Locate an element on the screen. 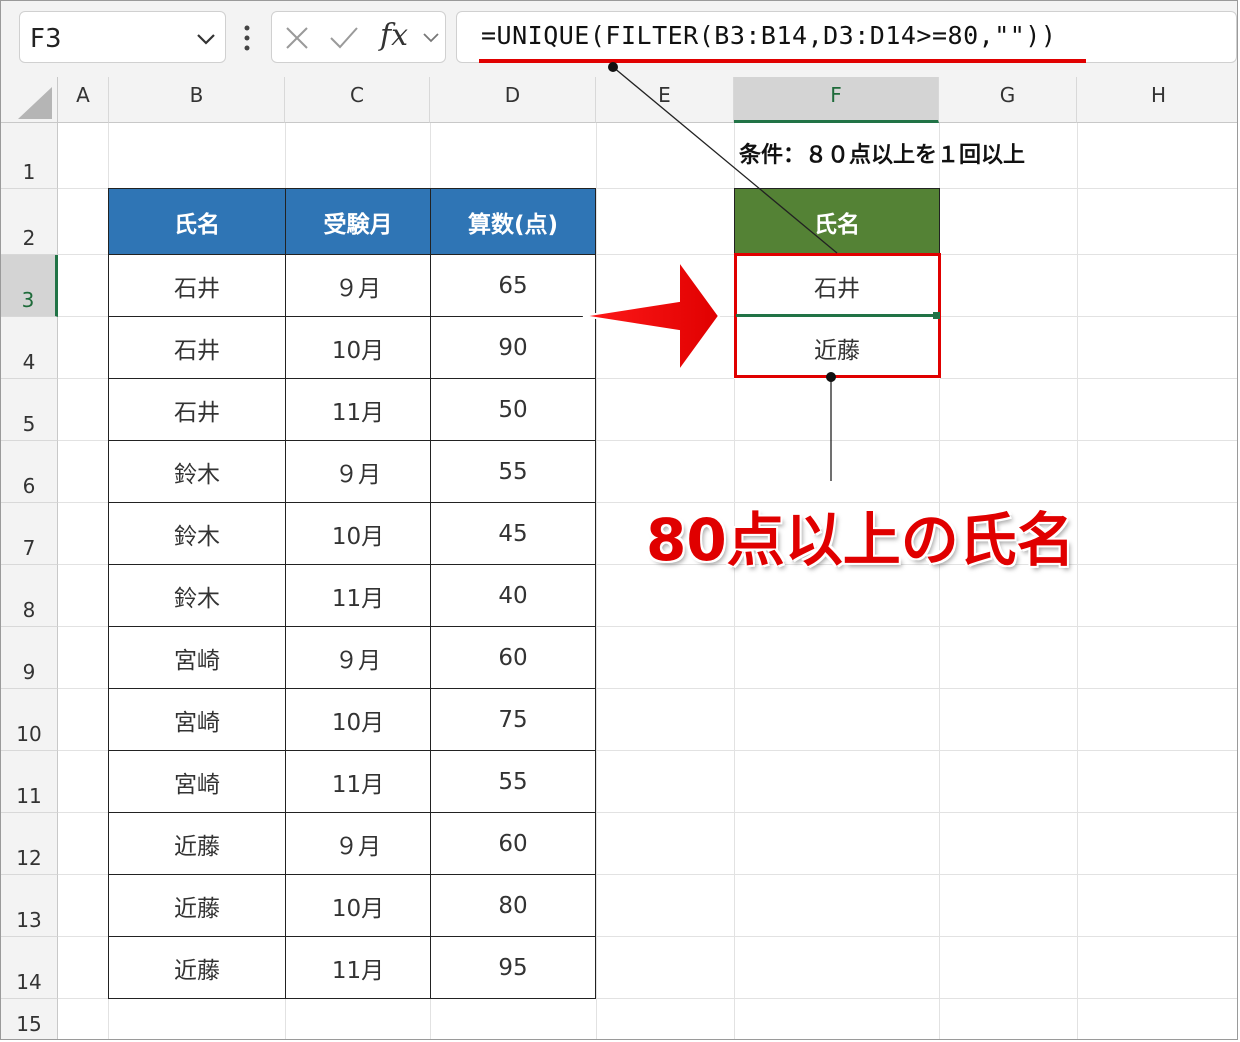 The image size is (1240, 1042). label-connector-dot is located at coordinates (831, 377).